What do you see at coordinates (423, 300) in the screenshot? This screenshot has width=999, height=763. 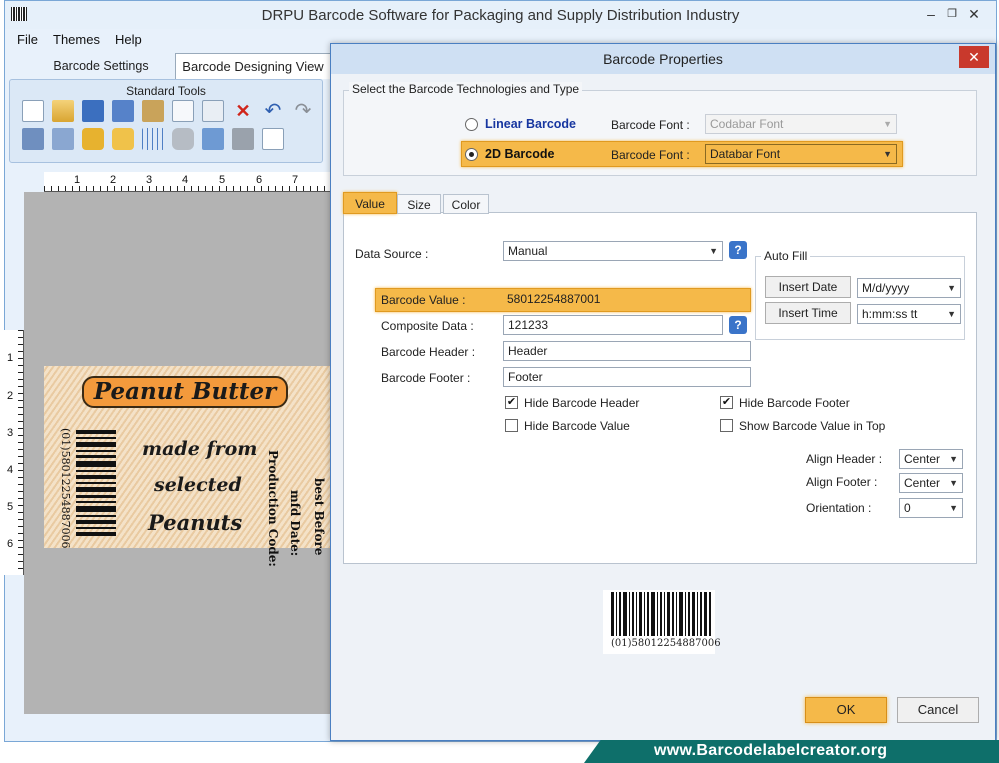 I see `barcode-value-label: Barcode Value :` at bounding box center [423, 300].